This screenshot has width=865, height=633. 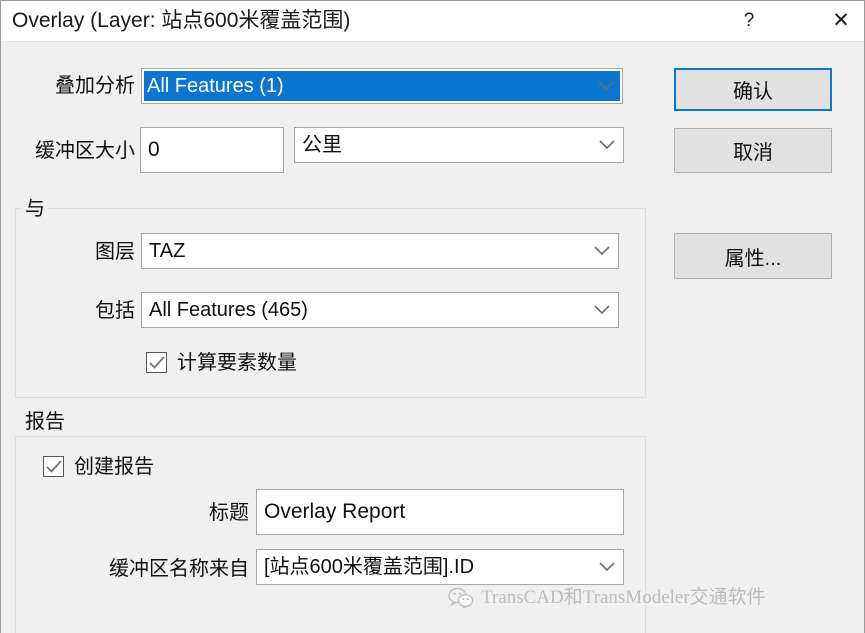 What do you see at coordinates (440, 512) in the screenshot?
I see `report-title-input: Overlay Report` at bounding box center [440, 512].